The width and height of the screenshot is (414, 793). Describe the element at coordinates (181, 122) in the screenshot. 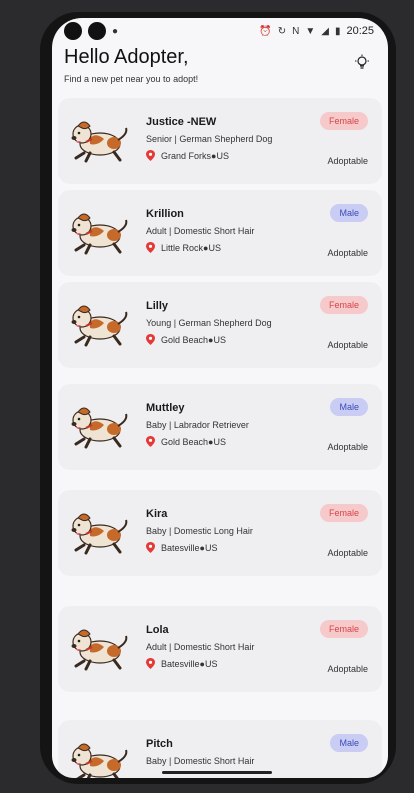

I see `pet-name: Justice -NEW` at that location.